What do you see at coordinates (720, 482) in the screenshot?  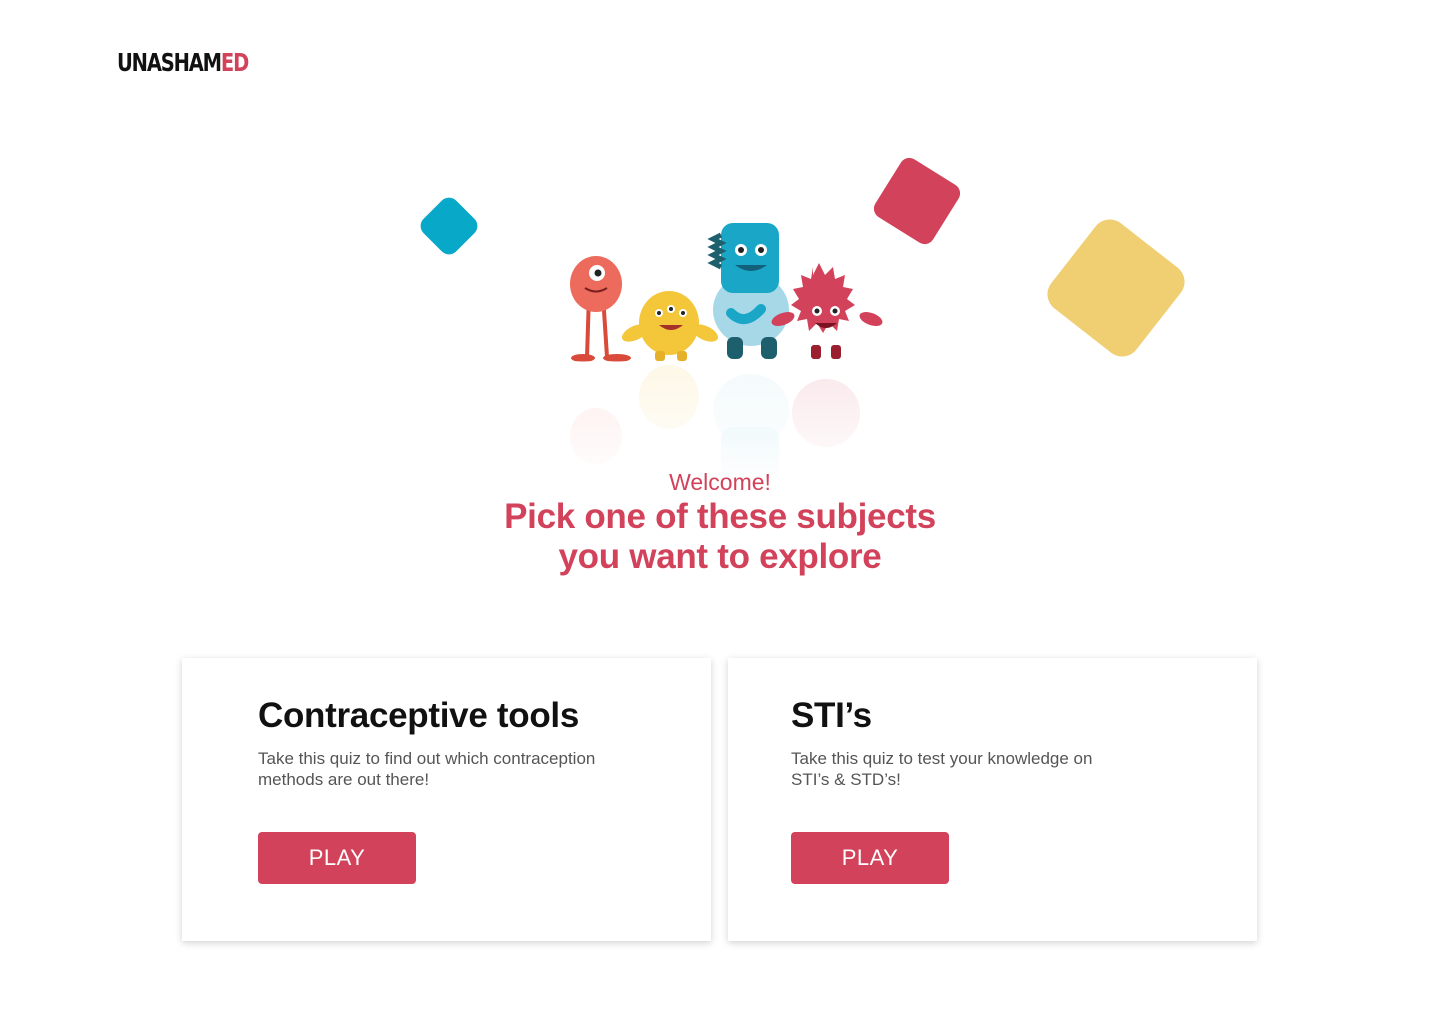 I see `welcome-text: Welcome!` at bounding box center [720, 482].